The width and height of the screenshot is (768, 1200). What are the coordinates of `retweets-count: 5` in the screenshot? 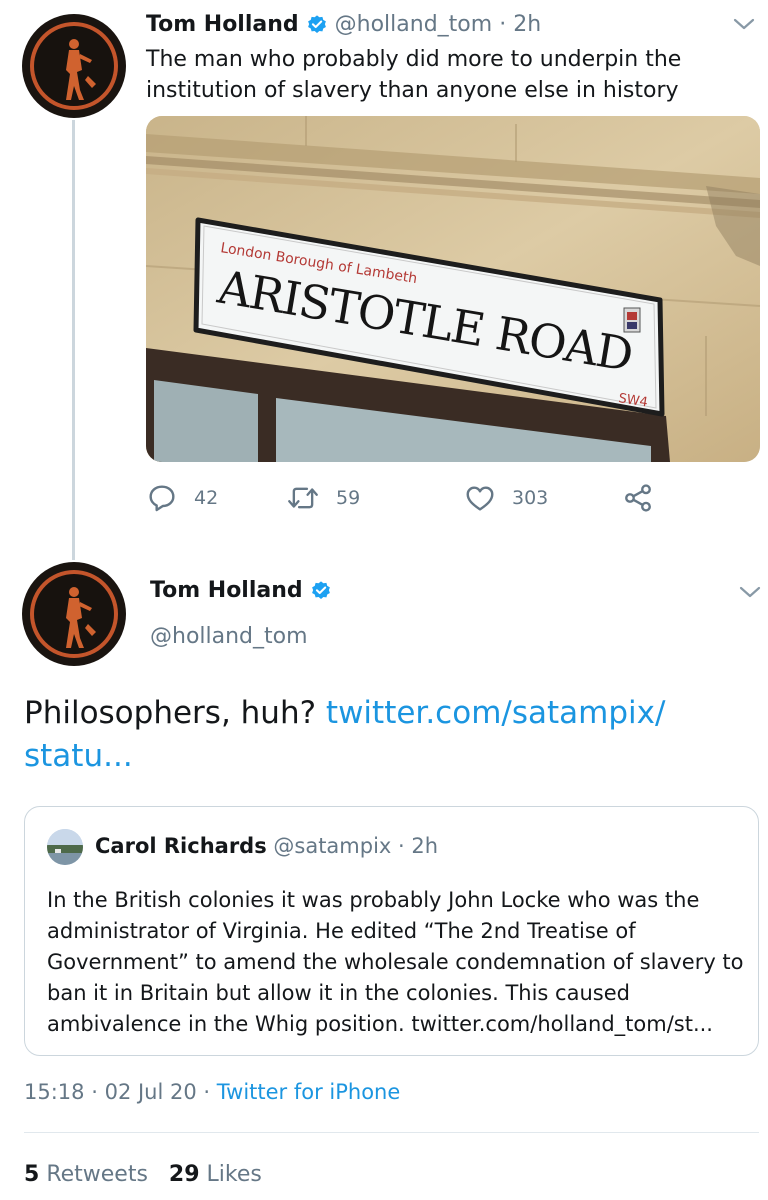 It's located at (32, 1174).